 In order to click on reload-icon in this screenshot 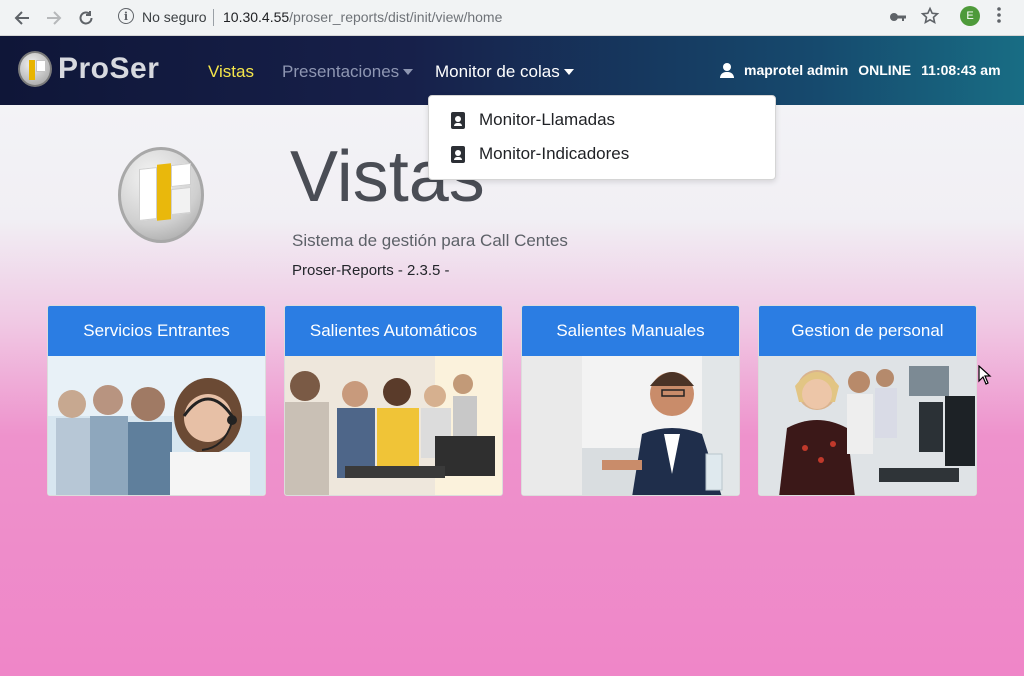, I will do `click(86, 18)`.